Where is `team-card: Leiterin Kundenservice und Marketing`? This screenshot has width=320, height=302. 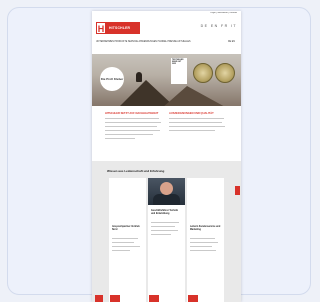 team-card: Leiterin Kundenservice und Marketing is located at coordinates (205, 240).